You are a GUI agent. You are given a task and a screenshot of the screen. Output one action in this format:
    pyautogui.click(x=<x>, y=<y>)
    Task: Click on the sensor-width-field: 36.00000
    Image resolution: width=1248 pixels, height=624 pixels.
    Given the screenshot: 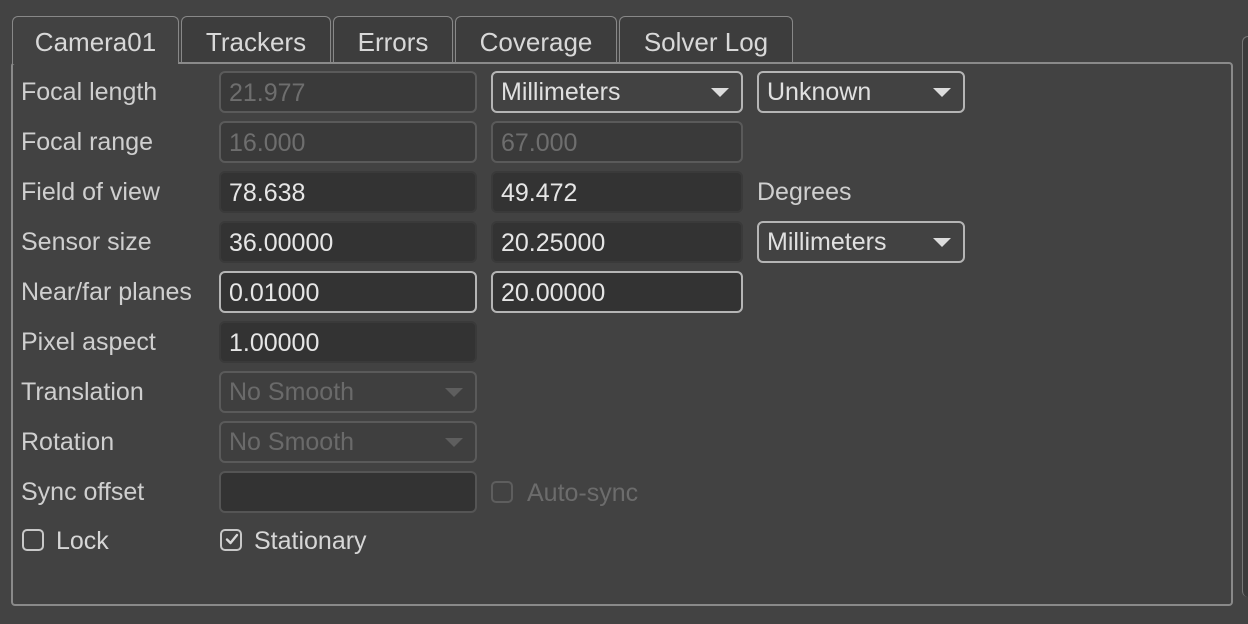 What is the action you would take?
    pyautogui.click(x=348, y=242)
    